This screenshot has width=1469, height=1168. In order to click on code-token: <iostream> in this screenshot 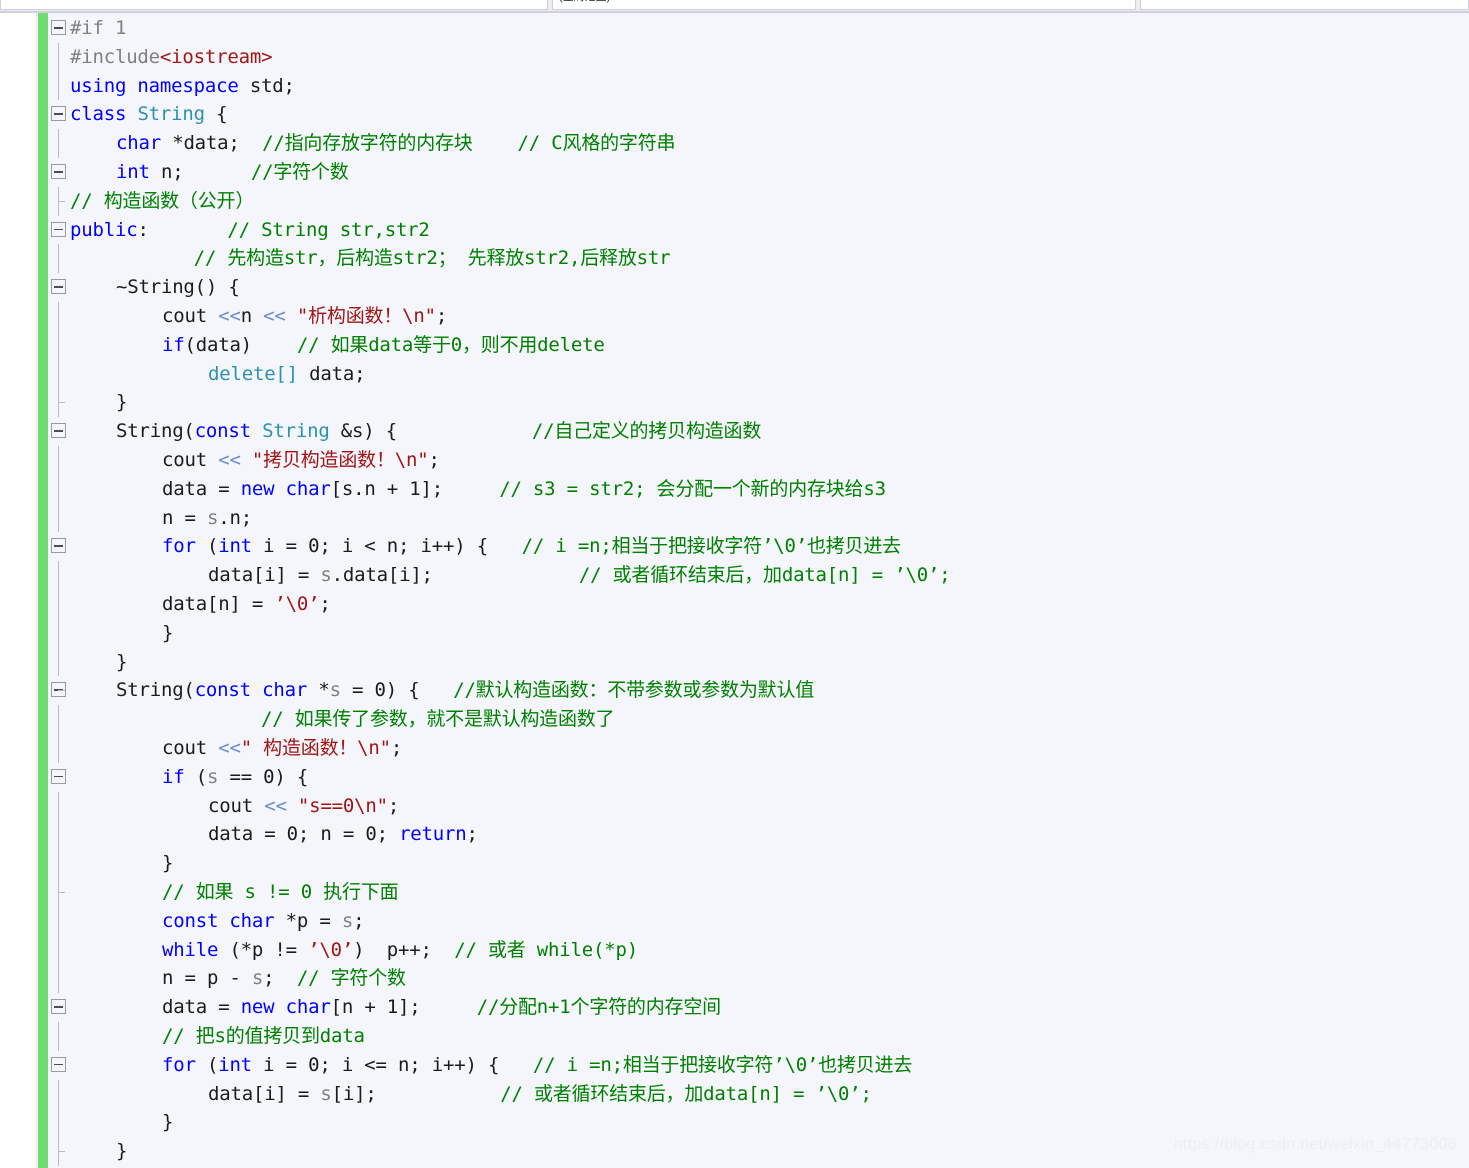, I will do `click(216, 56)`.